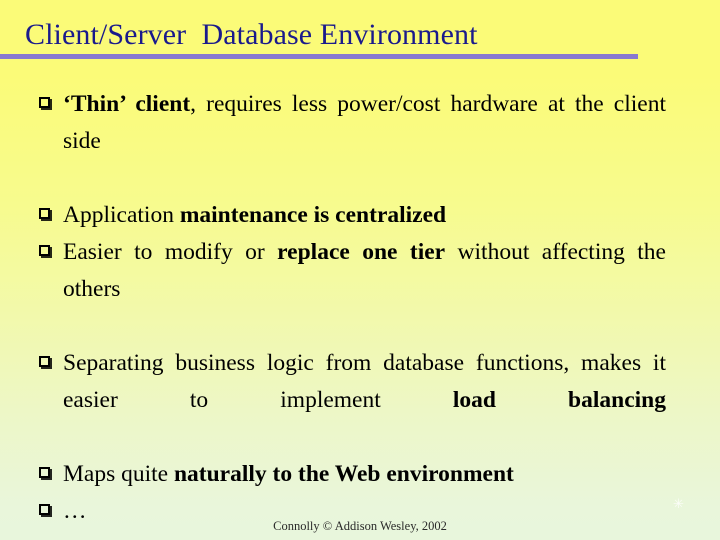 Image resolution: width=720 pixels, height=540 pixels. Describe the element at coordinates (343, 474) in the screenshot. I see `bullet-segment: naturally to the Web environment` at that location.